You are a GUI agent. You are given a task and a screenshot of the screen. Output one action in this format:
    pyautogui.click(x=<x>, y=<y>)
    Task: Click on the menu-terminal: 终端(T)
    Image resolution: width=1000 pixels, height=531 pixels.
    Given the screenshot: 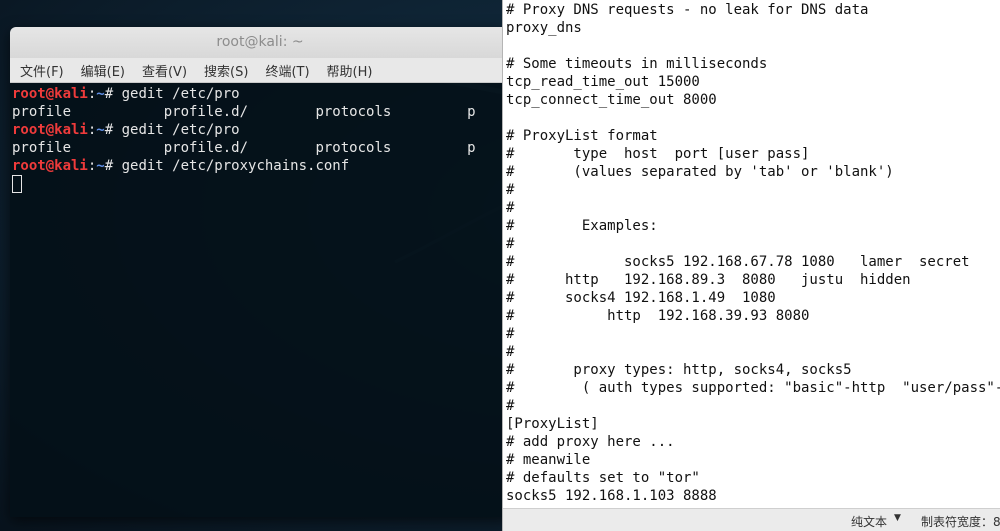 What is the action you would take?
    pyautogui.click(x=287, y=70)
    